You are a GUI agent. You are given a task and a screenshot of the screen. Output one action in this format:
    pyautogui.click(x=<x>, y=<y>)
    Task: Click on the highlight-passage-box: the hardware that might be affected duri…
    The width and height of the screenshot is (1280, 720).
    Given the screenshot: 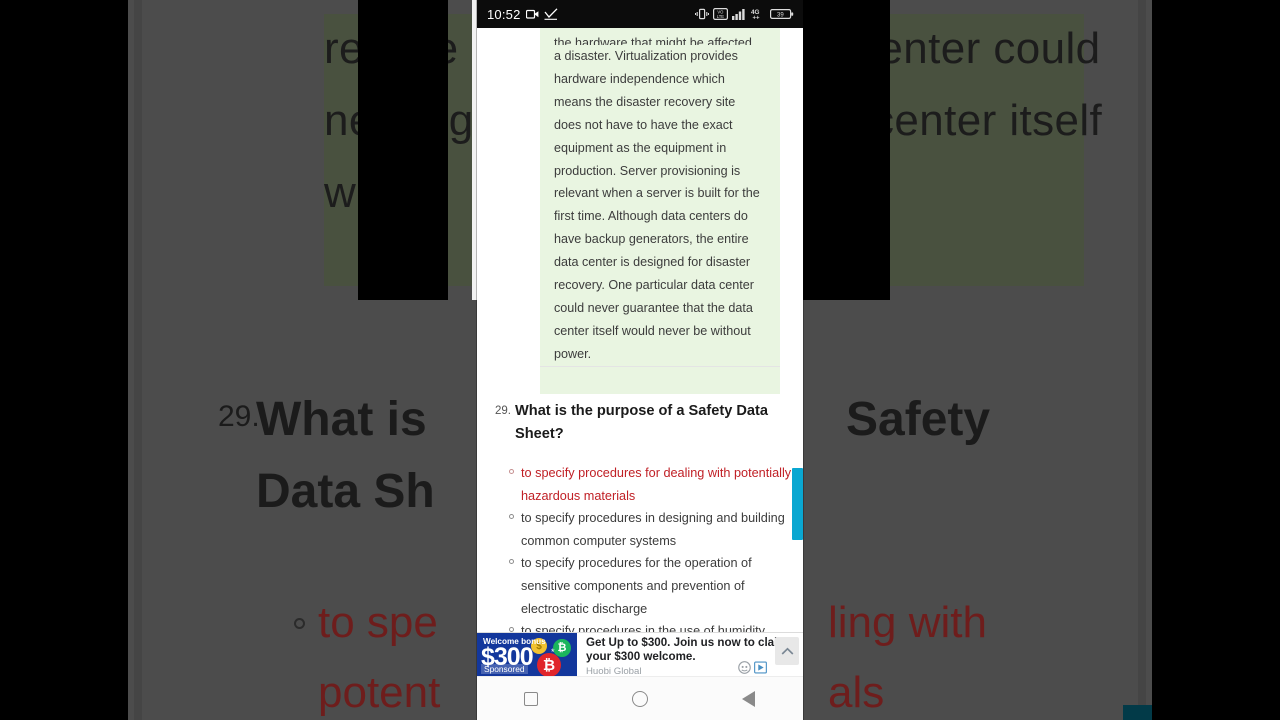 What is the action you would take?
    pyautogui.click(x=660, y=211)
    